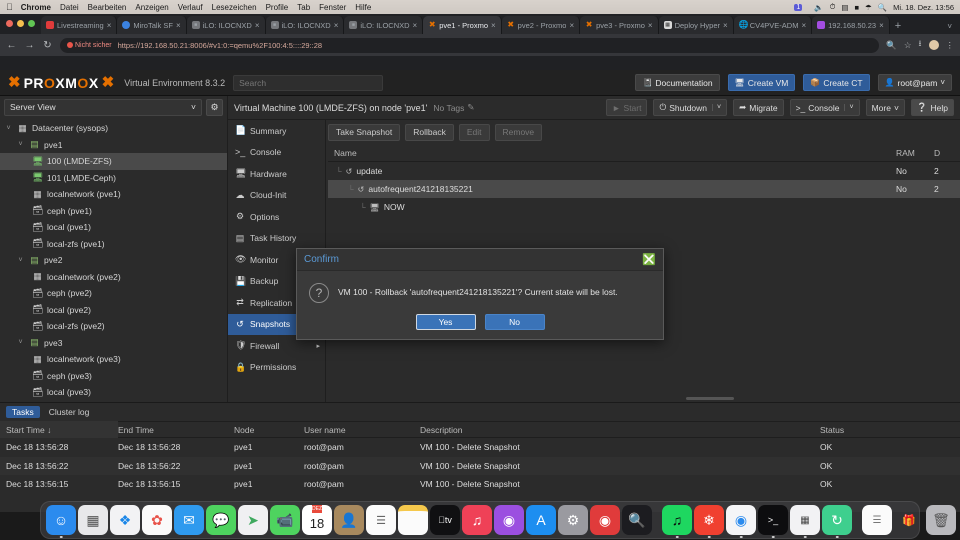 This screenshot has width=960, height=540. Describe the element at coordinates (477, 520) in the screenshot. I see `music-icon: ♫` at that location.